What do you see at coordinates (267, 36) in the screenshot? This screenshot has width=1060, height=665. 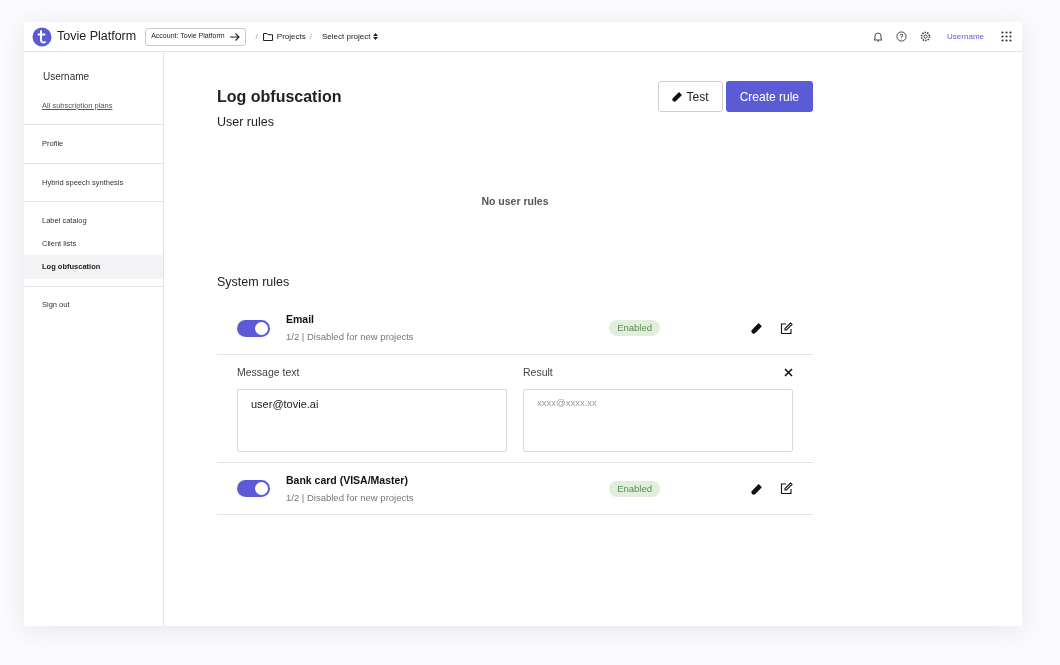 I see `folder-icon` at bounding box center [267, 36].